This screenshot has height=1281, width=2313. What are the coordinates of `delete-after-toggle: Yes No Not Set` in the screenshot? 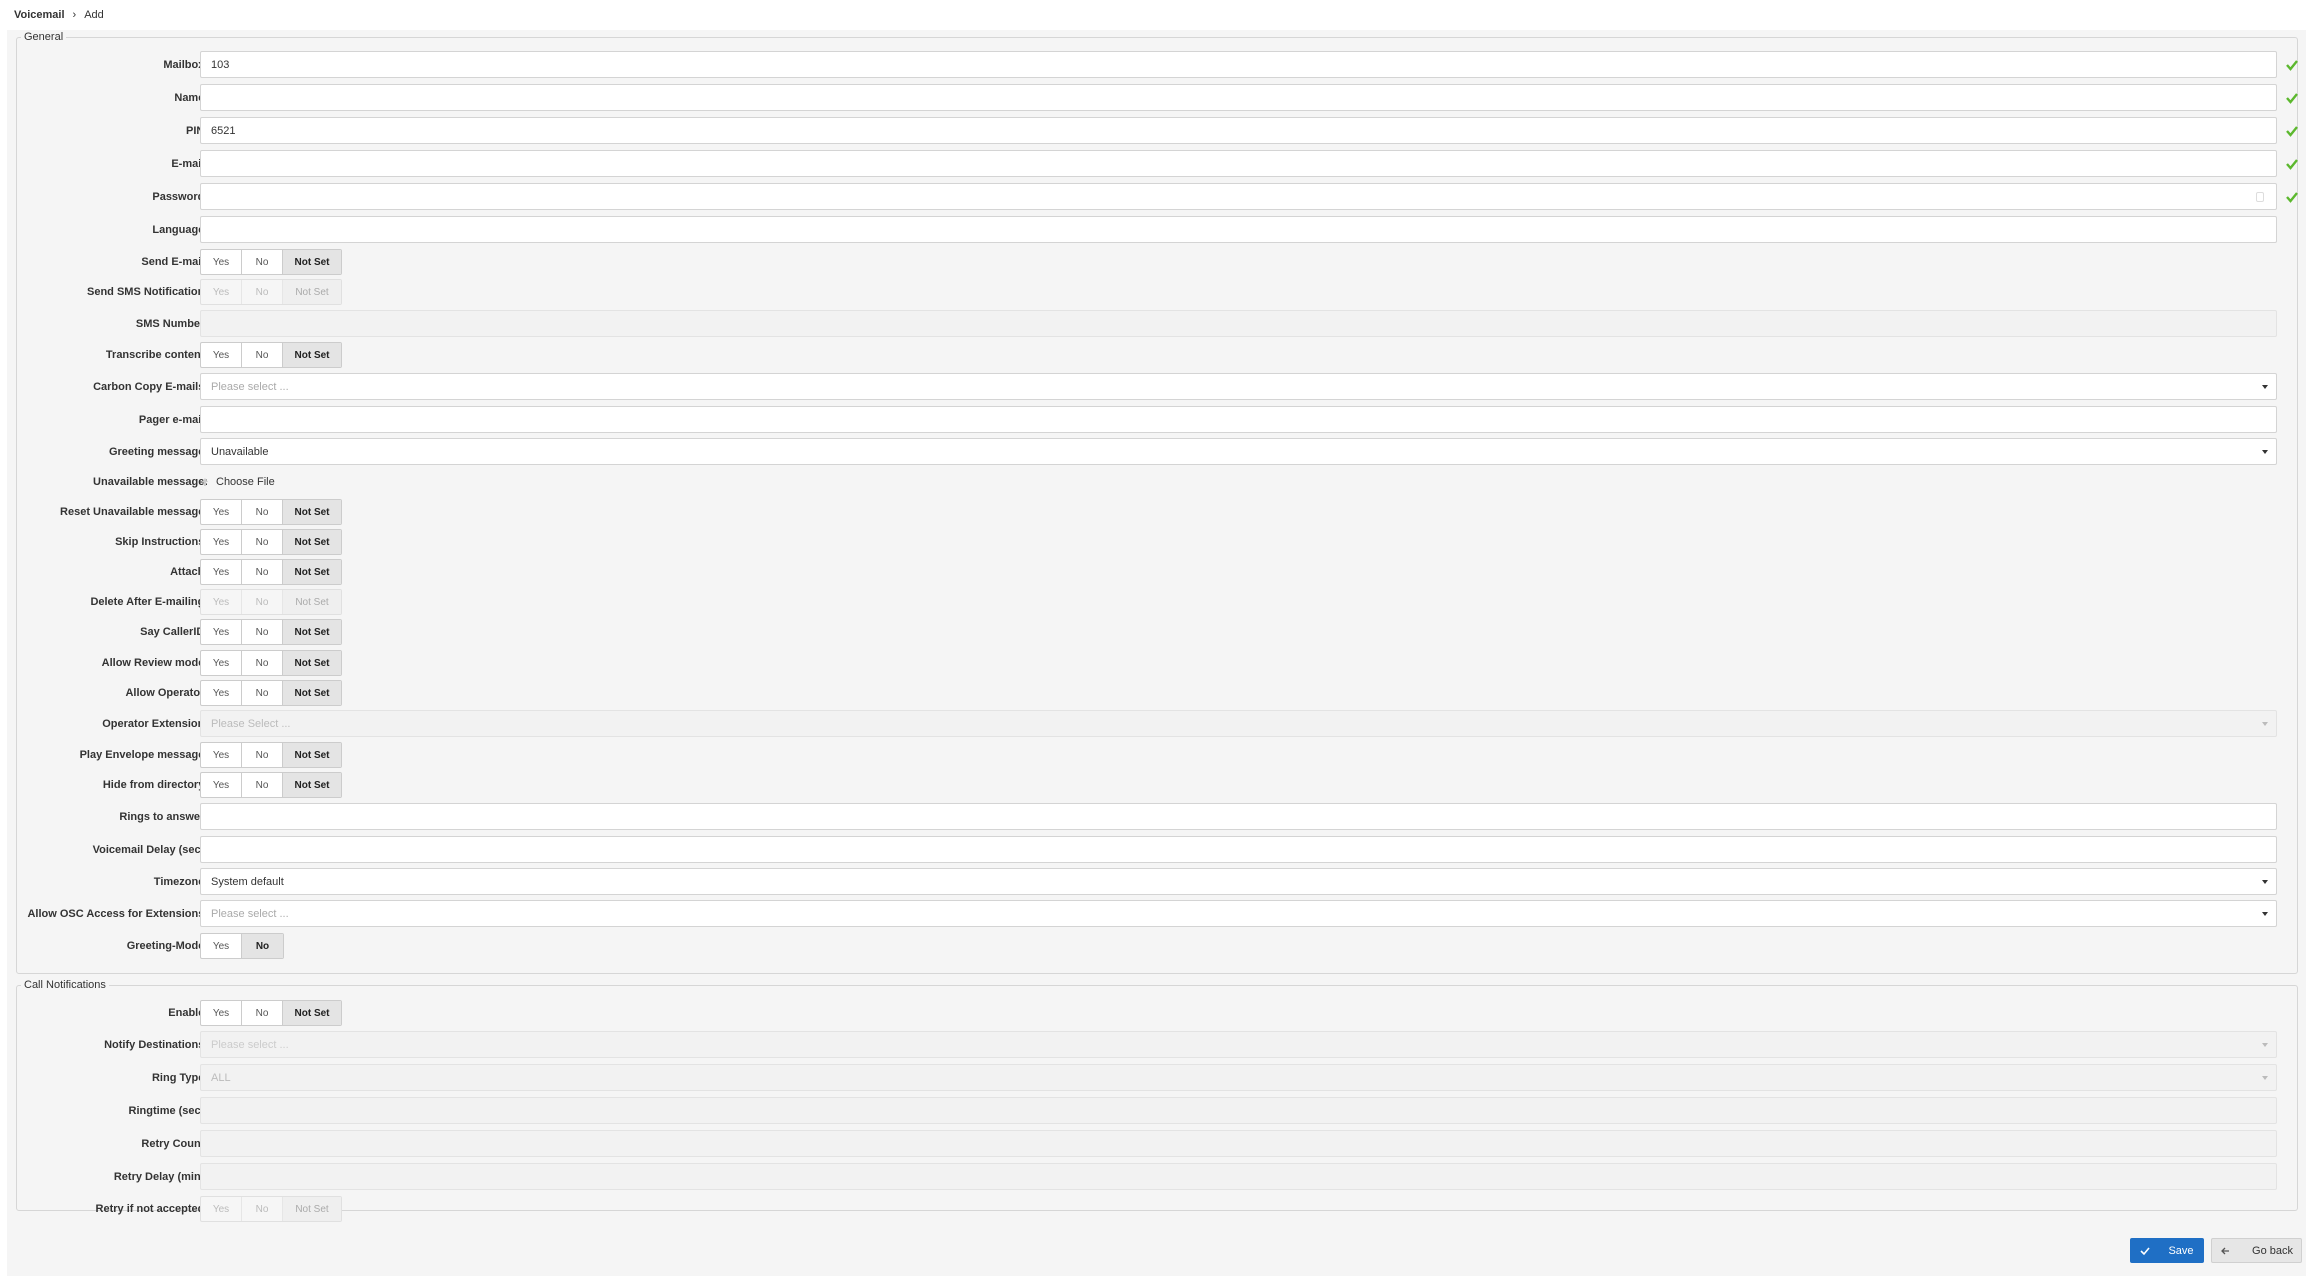 It's located at (271, 602).